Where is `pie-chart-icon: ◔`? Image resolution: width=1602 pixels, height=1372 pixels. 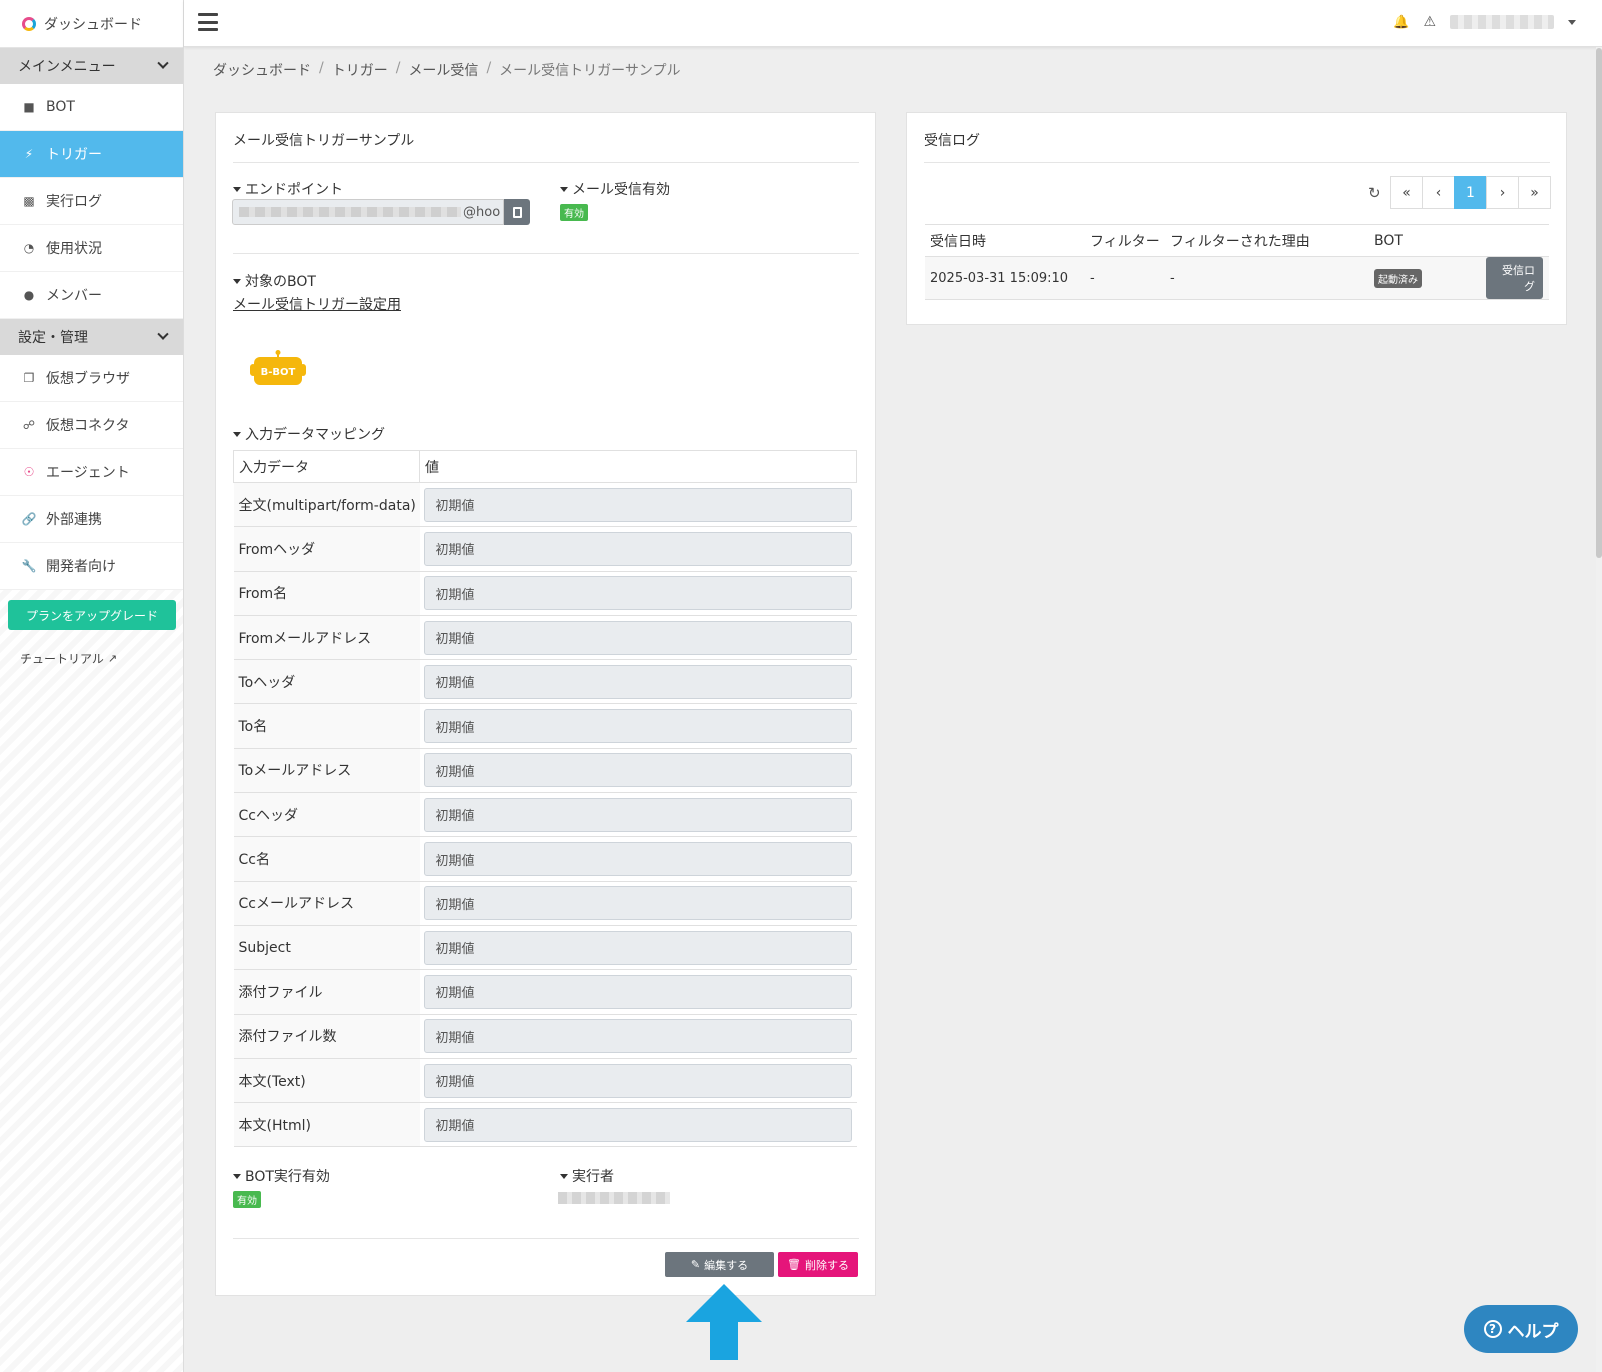
pie-chart-icon: ◔ is located at coordinates (29, 248).